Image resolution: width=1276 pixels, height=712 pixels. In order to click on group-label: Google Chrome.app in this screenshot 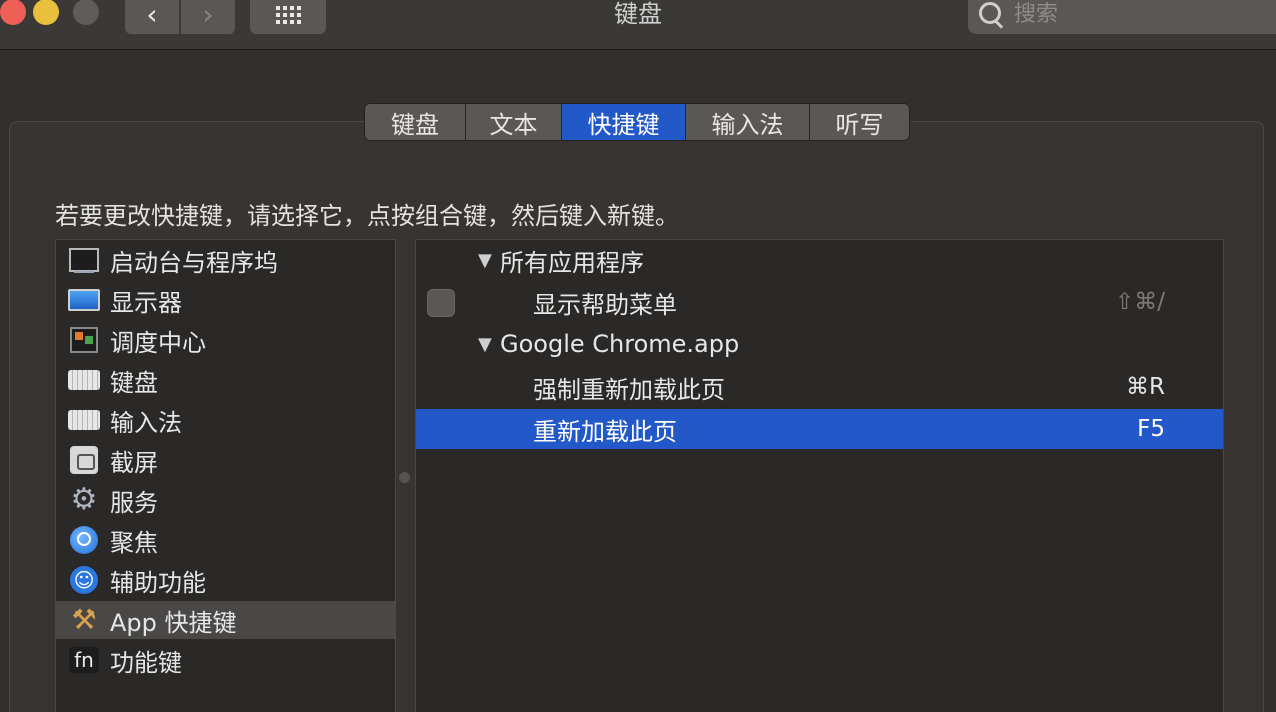, I will do `click(620, 344)`.